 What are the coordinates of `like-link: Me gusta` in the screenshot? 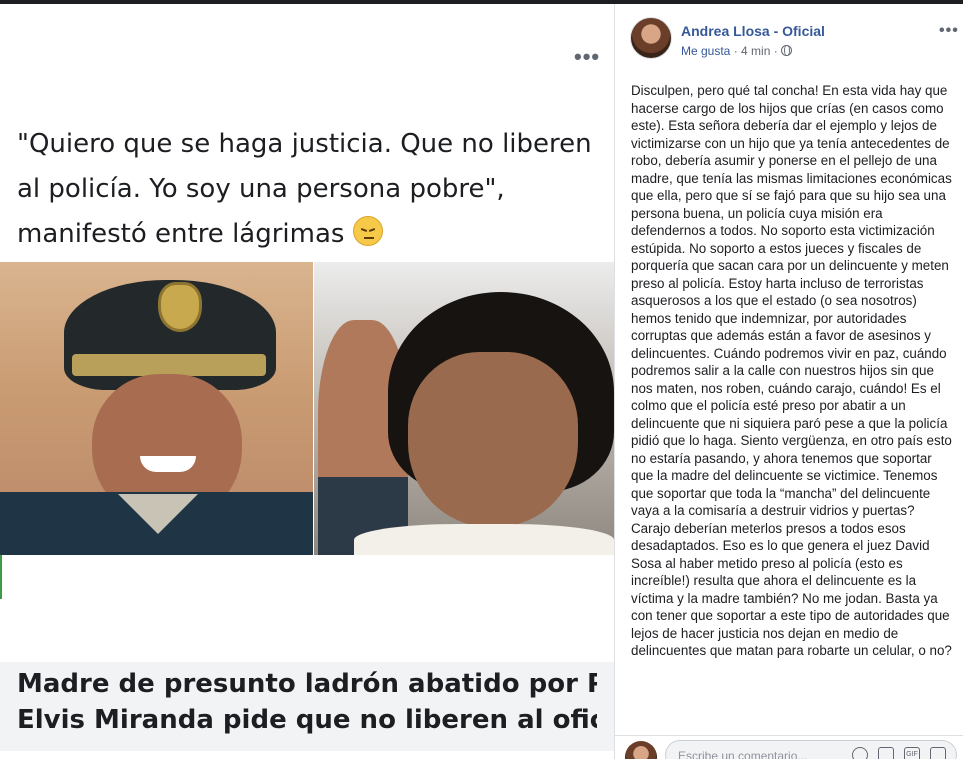 It's located at (705, 51).